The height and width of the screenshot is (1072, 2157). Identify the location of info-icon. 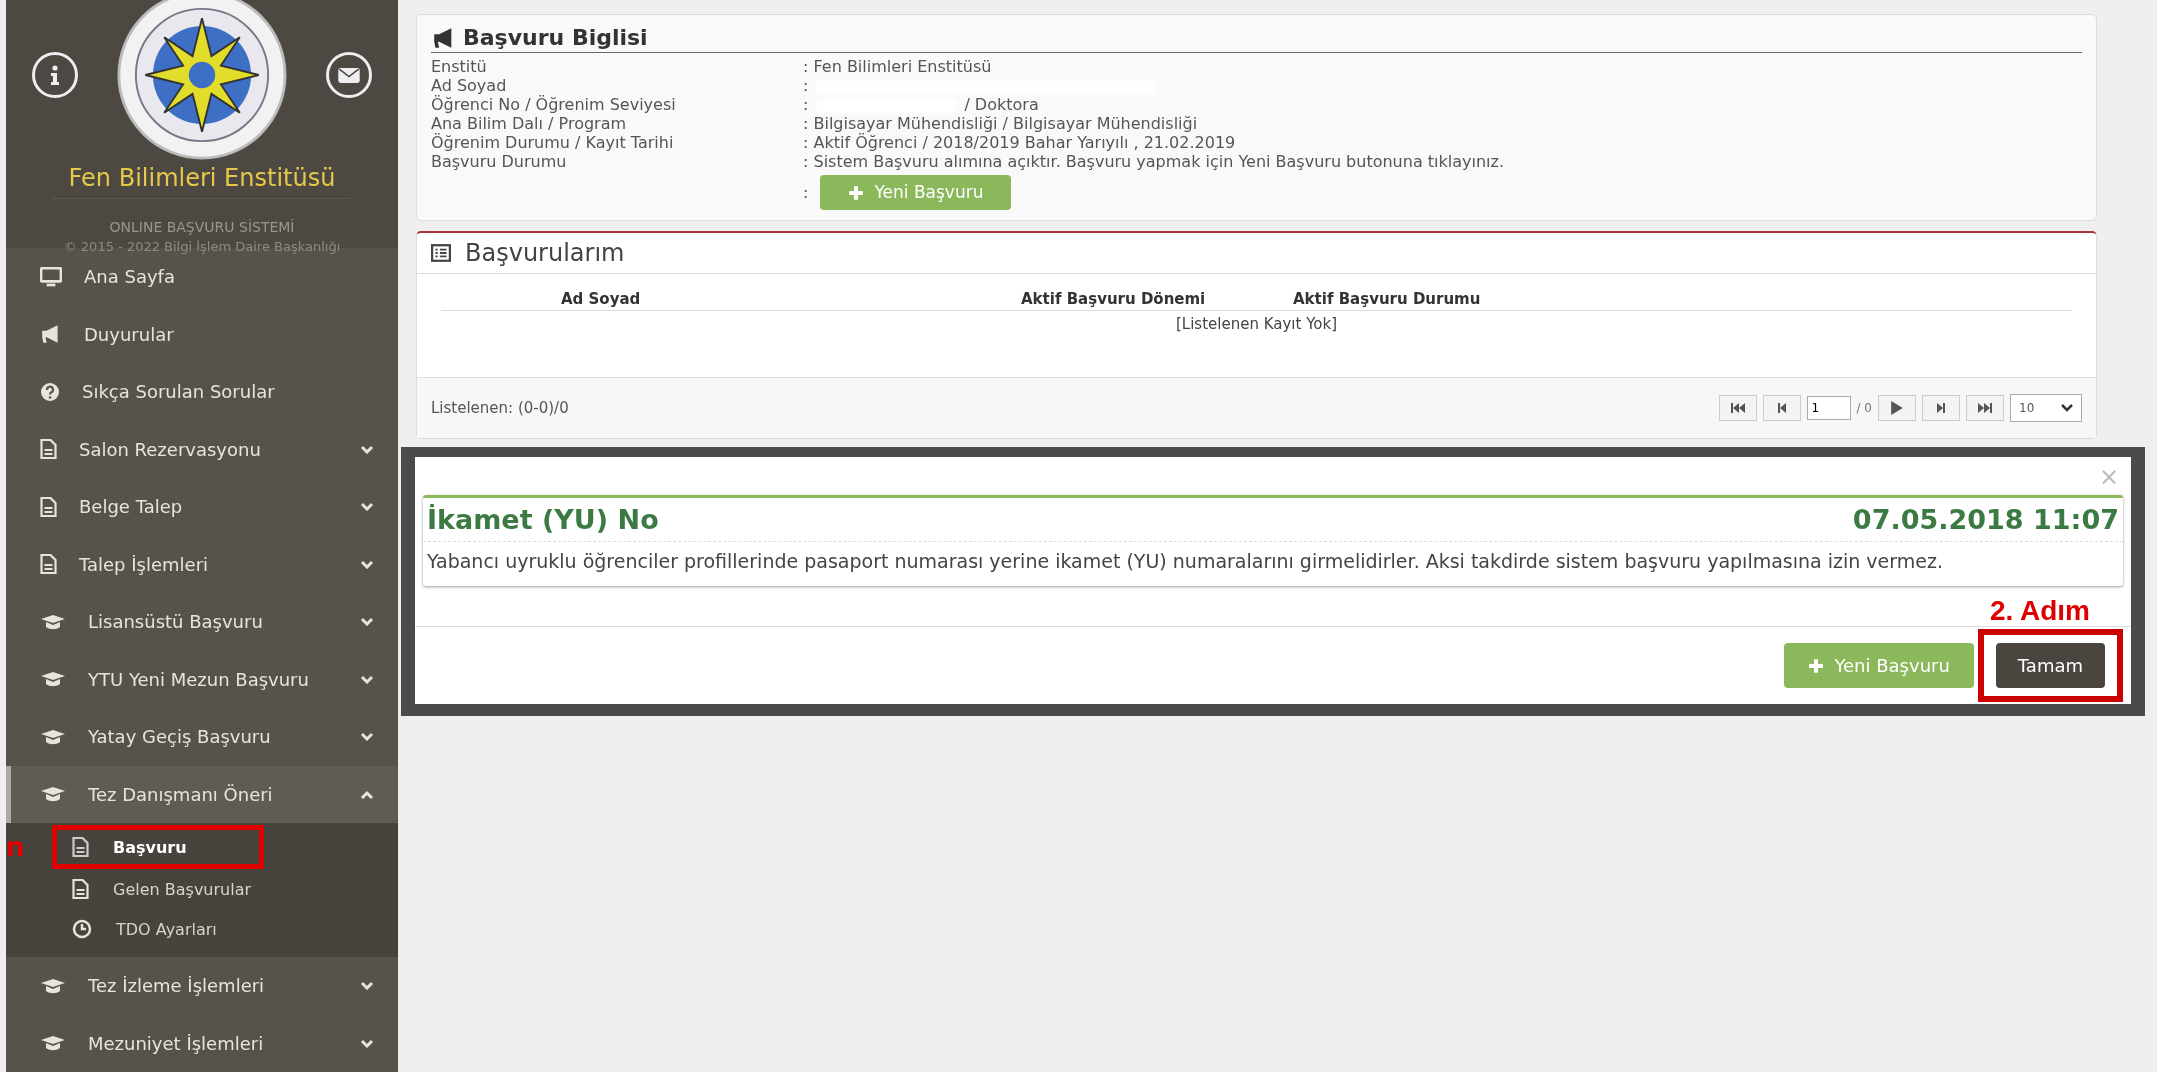
(55, 75).